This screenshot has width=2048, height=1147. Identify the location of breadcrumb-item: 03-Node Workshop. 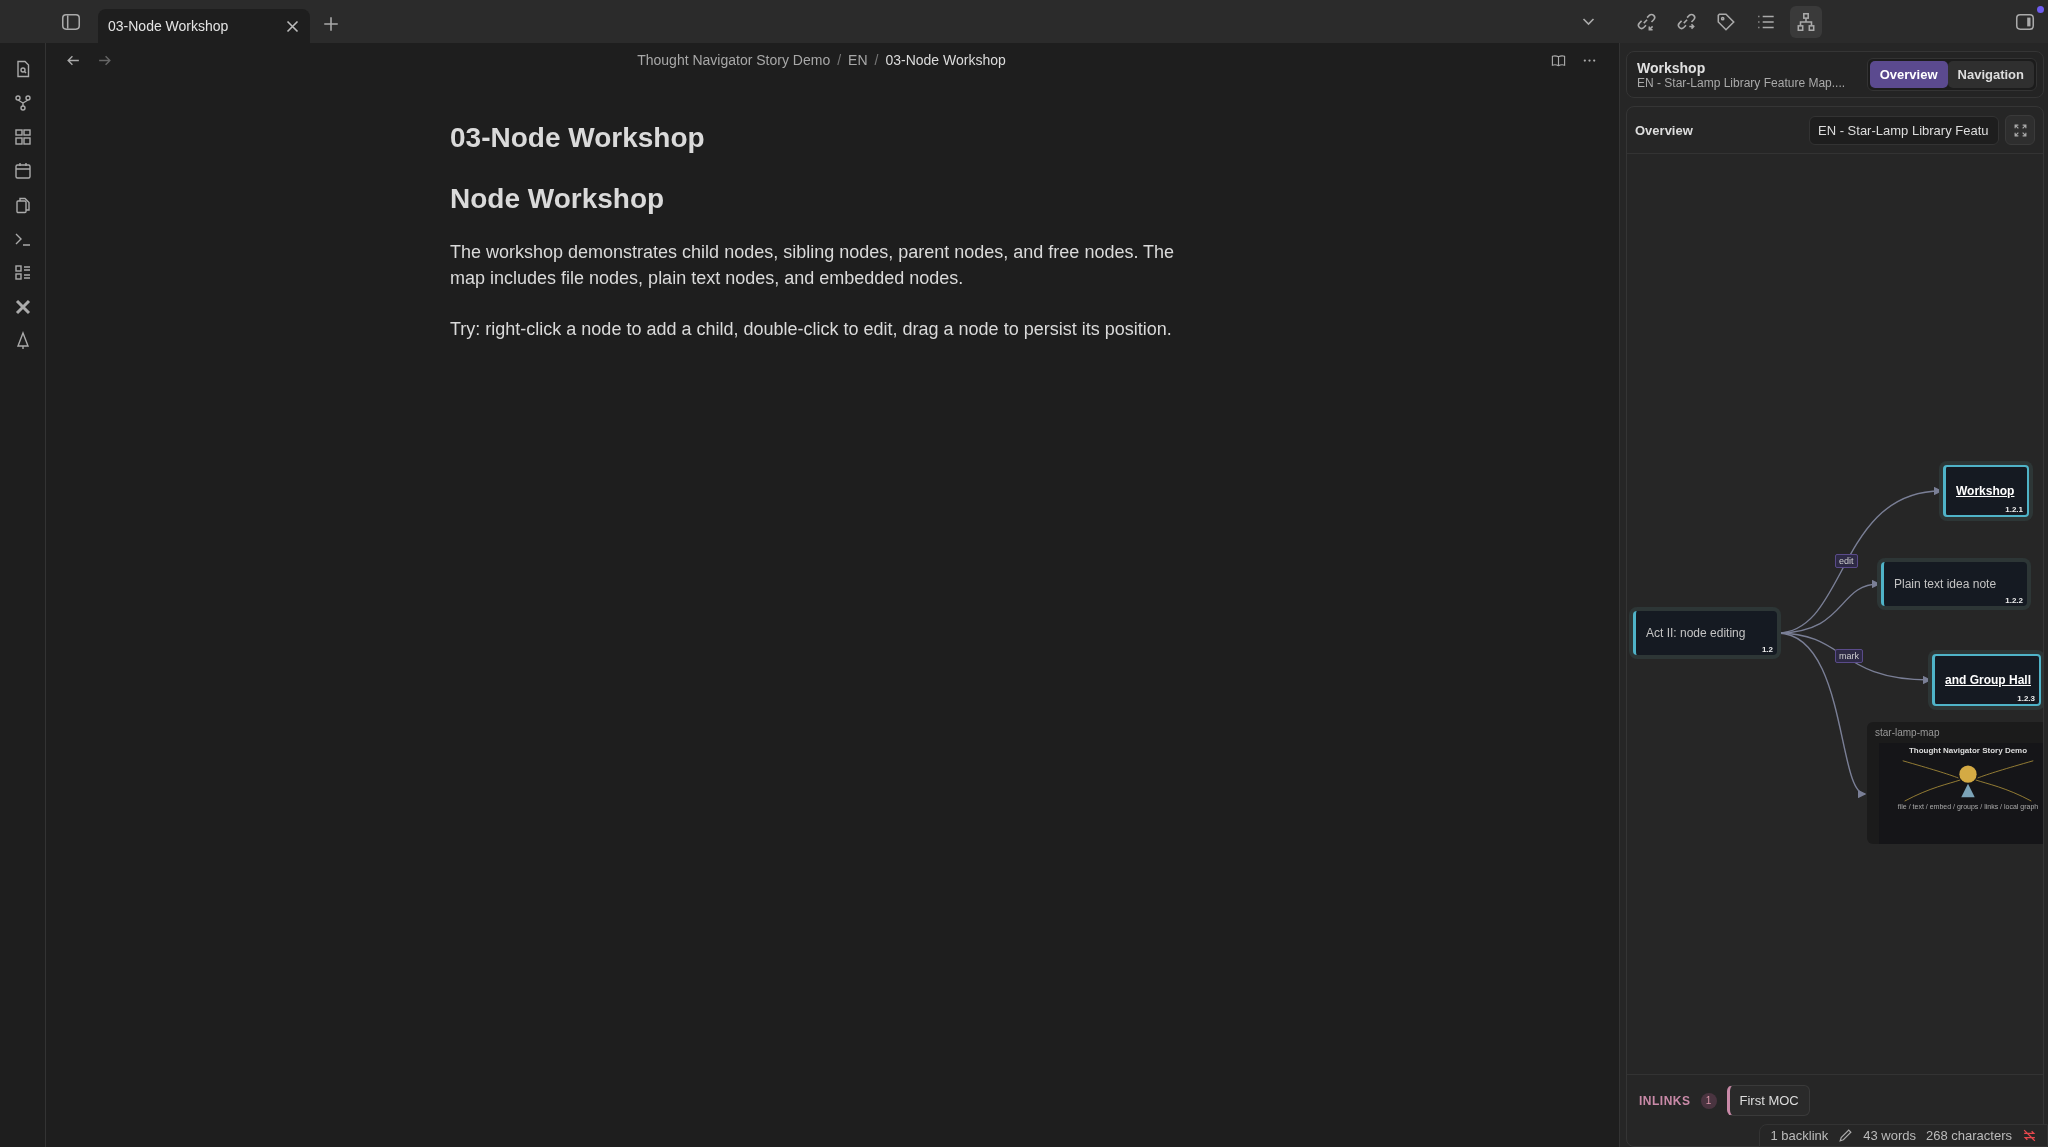
(945, 60).